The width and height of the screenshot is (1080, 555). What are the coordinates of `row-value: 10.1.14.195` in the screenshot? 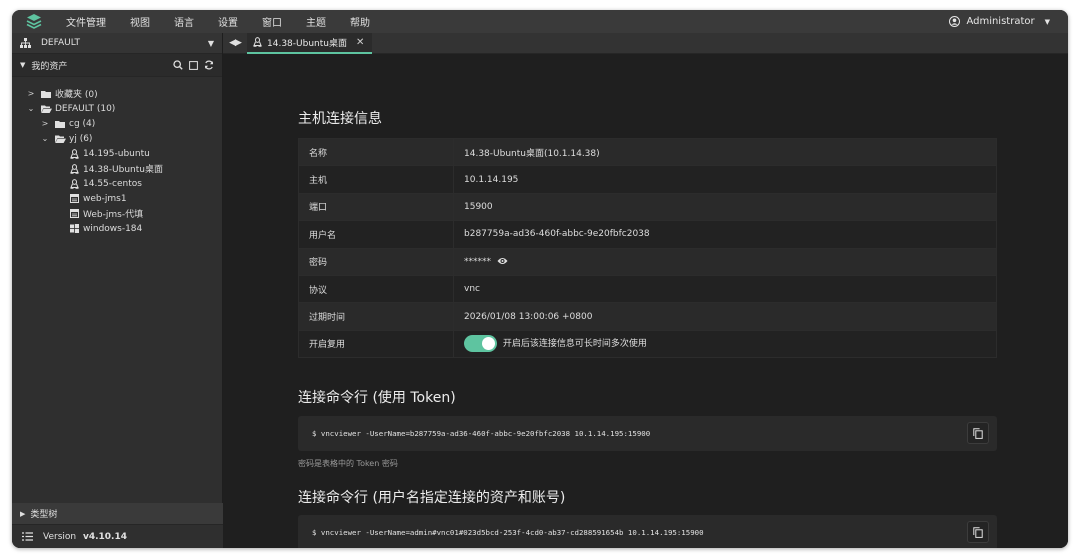 It's located at (725, 179).